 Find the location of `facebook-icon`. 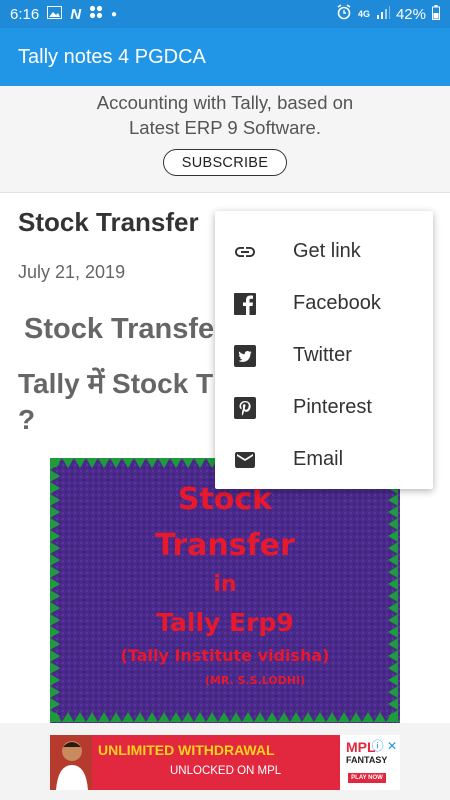

facebook-icon is located at coordinates (245, 304).